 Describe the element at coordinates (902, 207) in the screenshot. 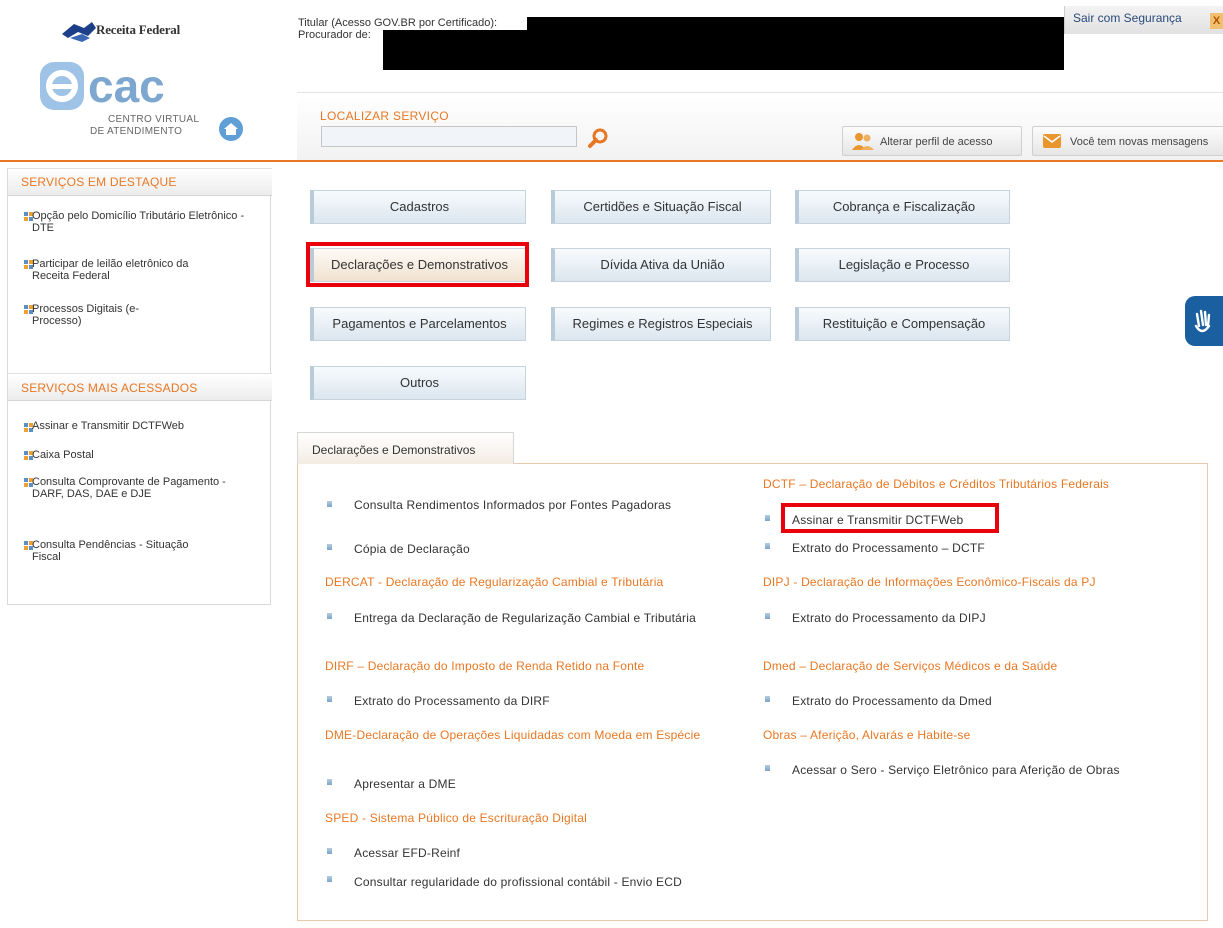

I see `category-cobranca: Cobrança e Fiscalização` at that location.